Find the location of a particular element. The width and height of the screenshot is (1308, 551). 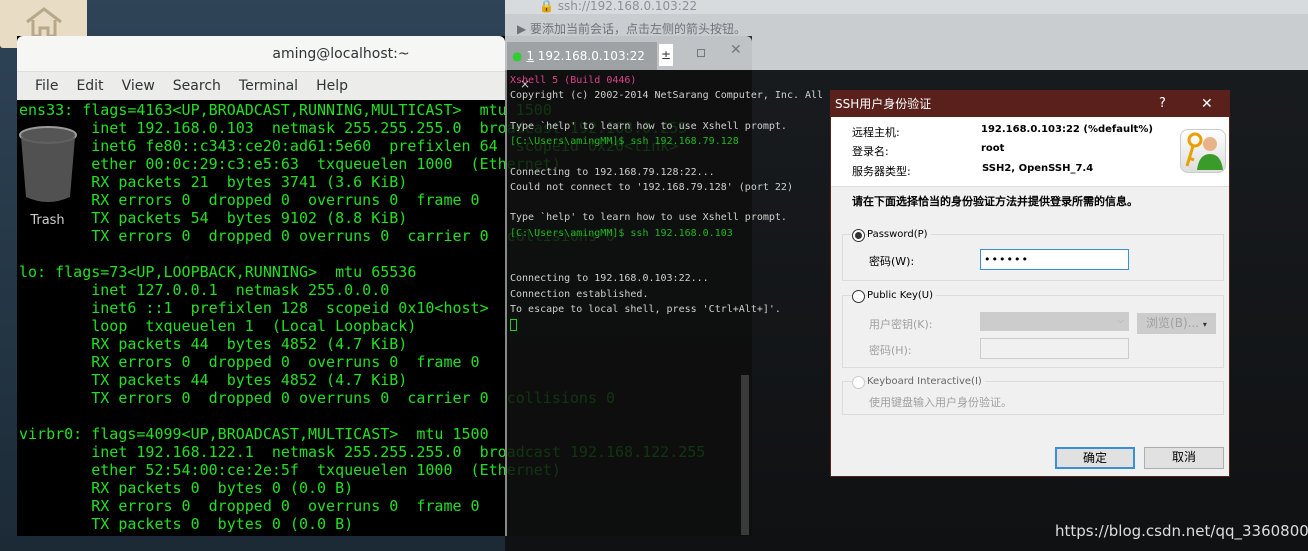

cancel-button: 取消 is located at coordinates (1184, 458).